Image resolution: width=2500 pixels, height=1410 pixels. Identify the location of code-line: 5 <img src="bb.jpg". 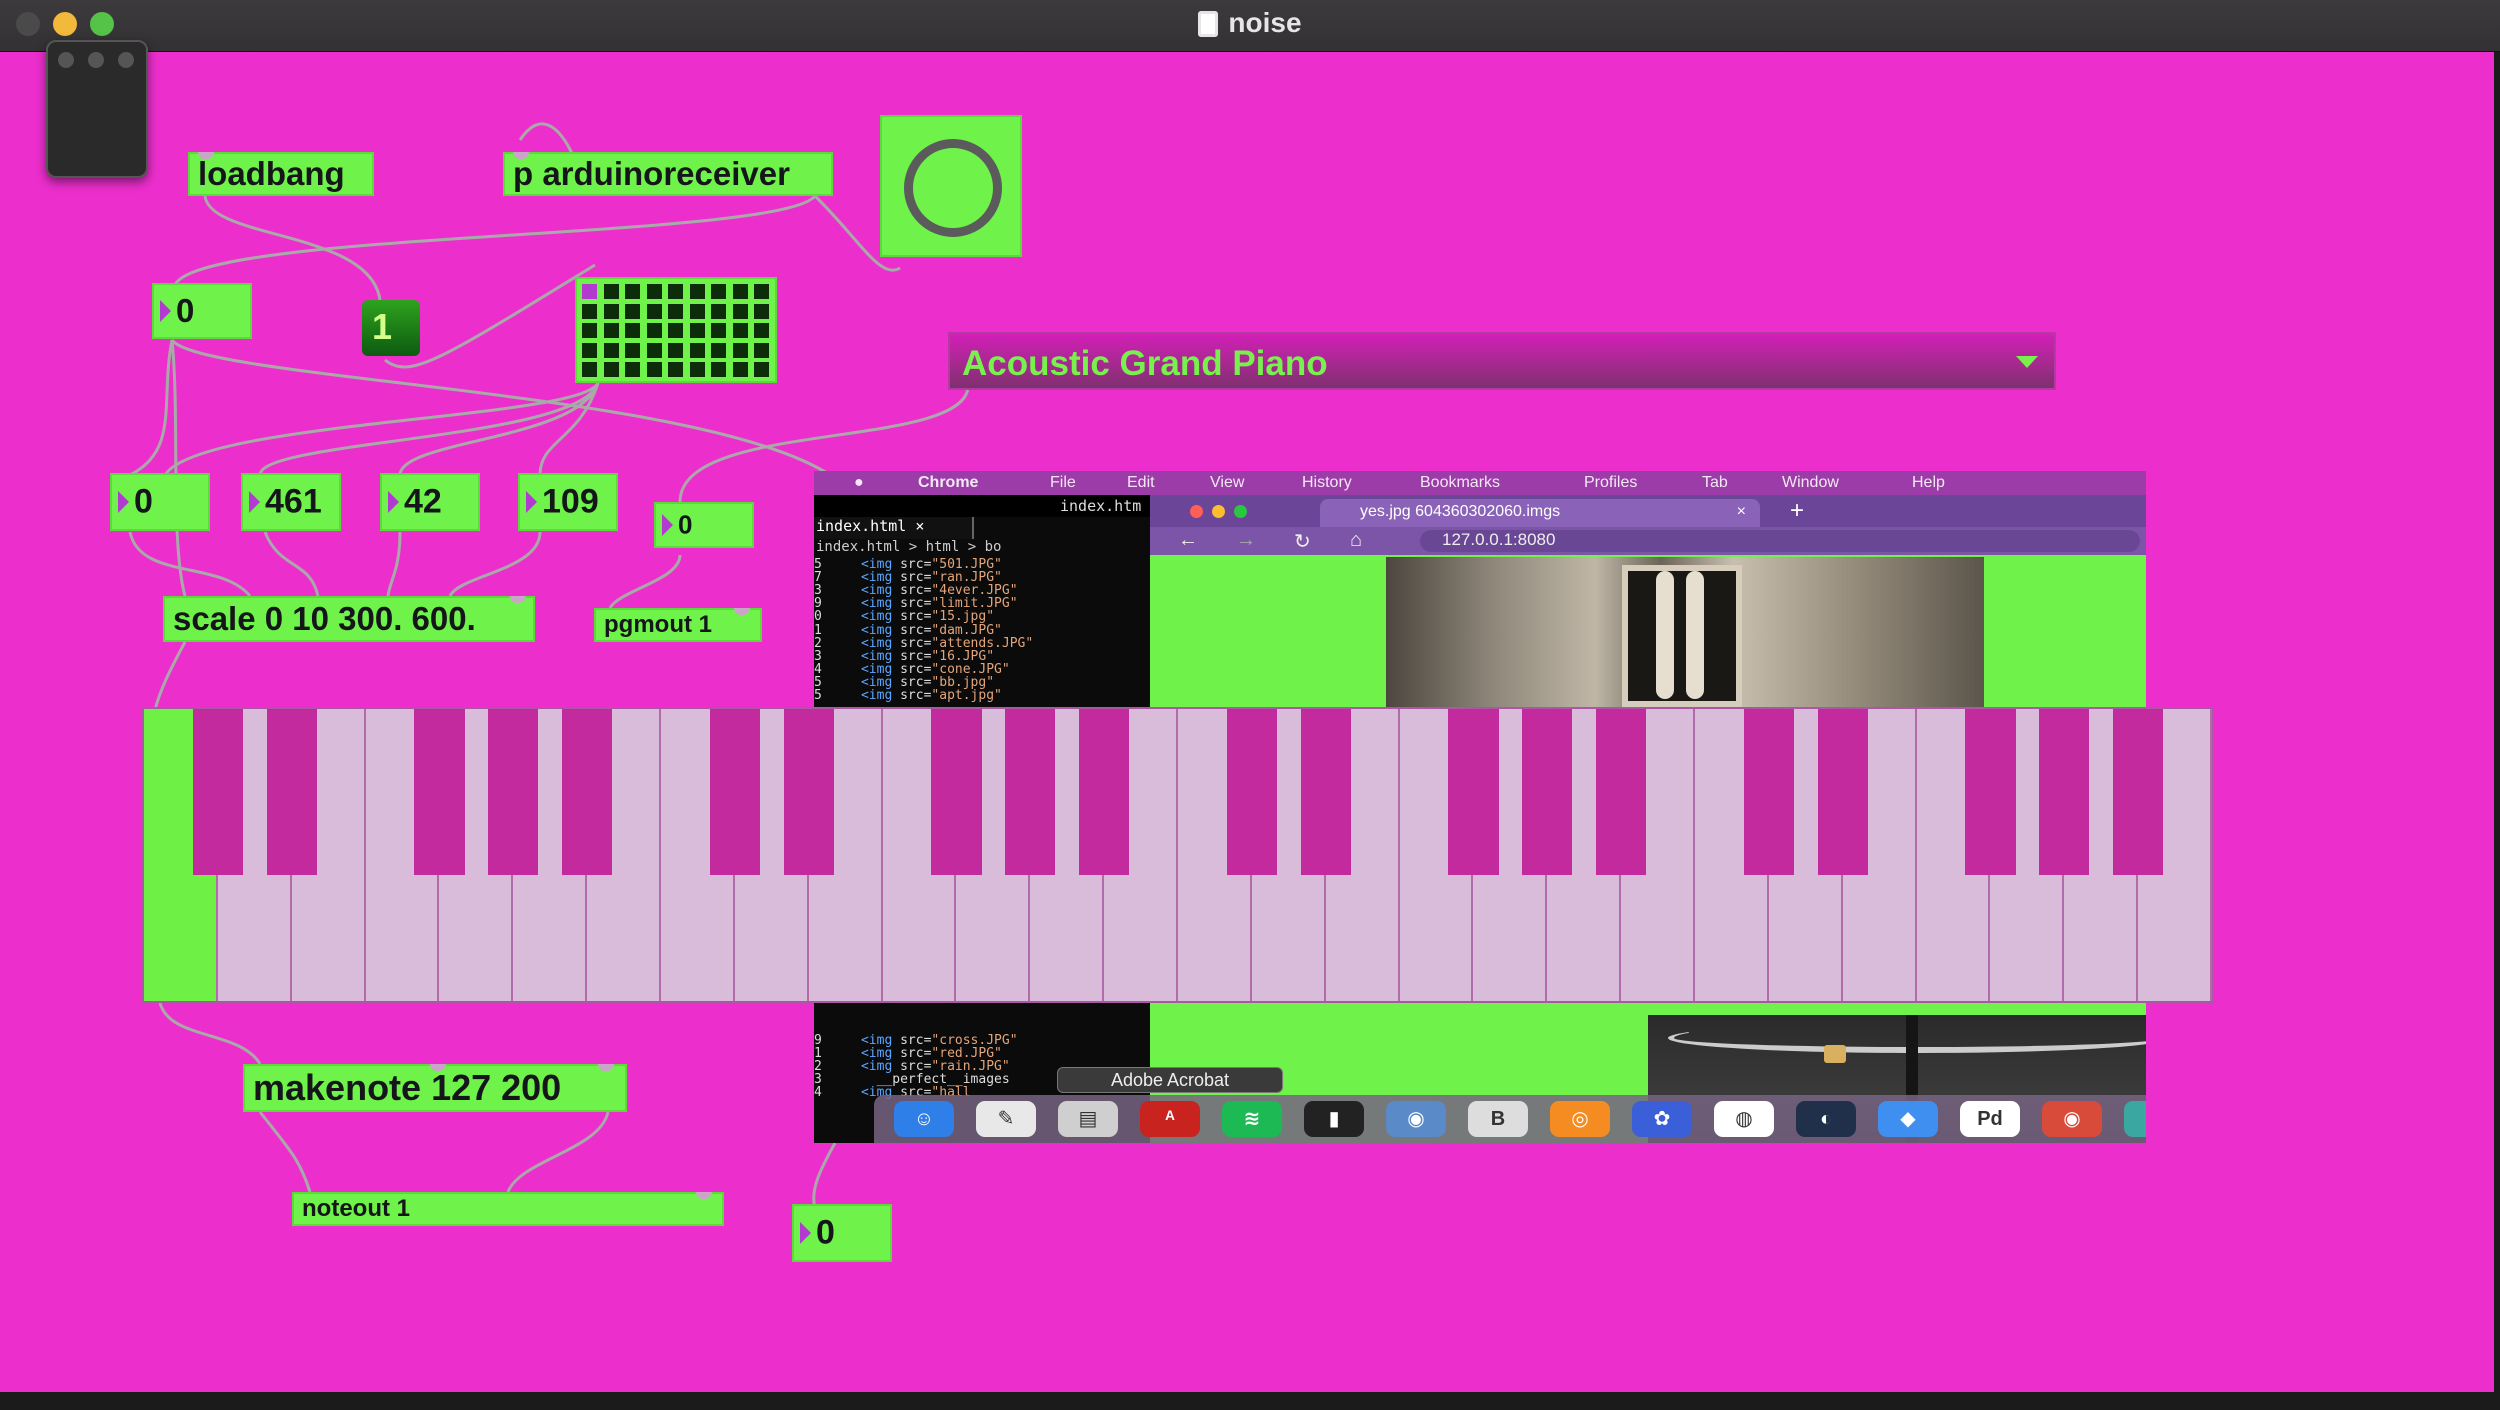
(982, 682).